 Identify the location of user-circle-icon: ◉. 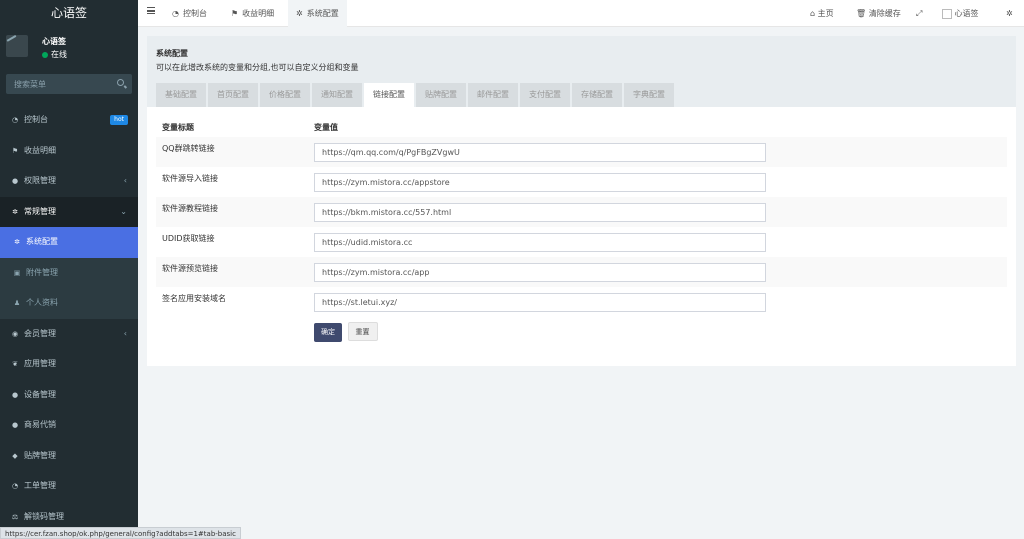
(15, 333).